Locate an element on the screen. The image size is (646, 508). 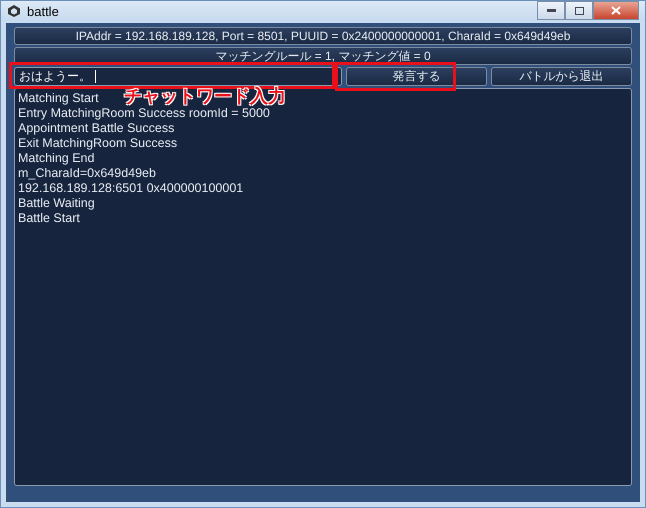
log-line: Entry MatchingRoom Success roomId = 5000 is located at coordinates (144, 113).